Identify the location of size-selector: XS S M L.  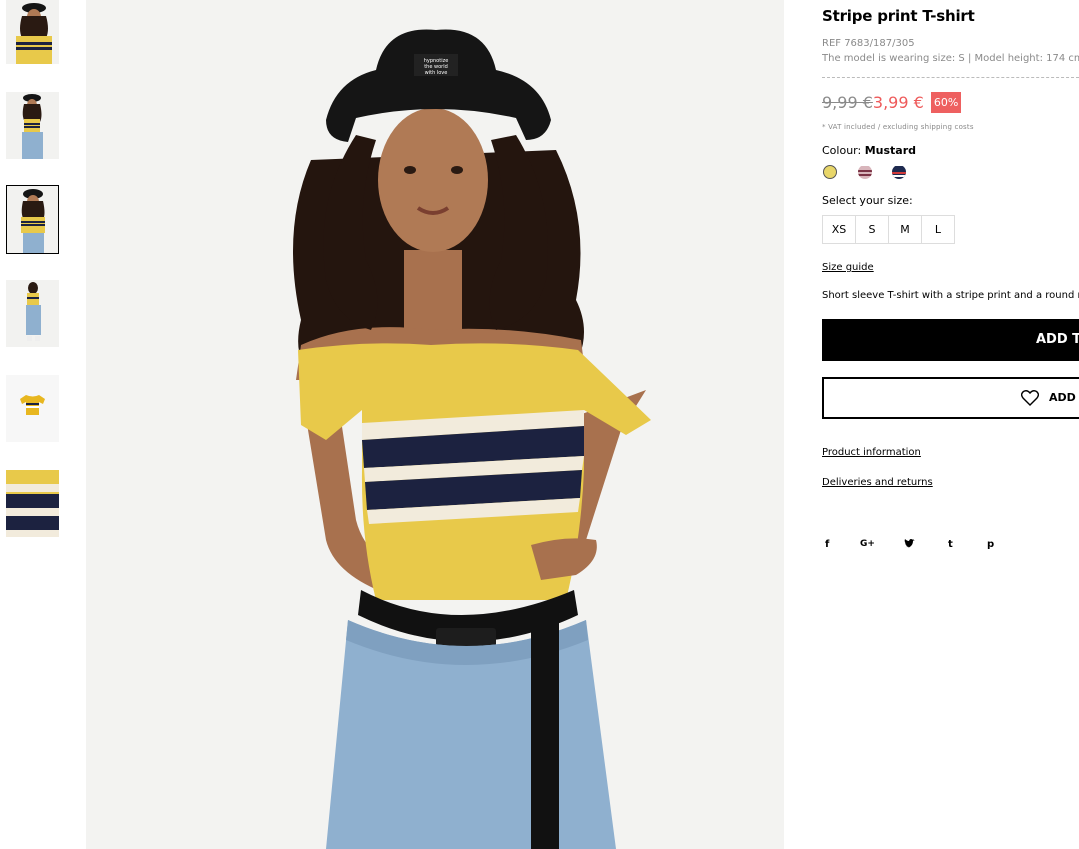
(888, 229).